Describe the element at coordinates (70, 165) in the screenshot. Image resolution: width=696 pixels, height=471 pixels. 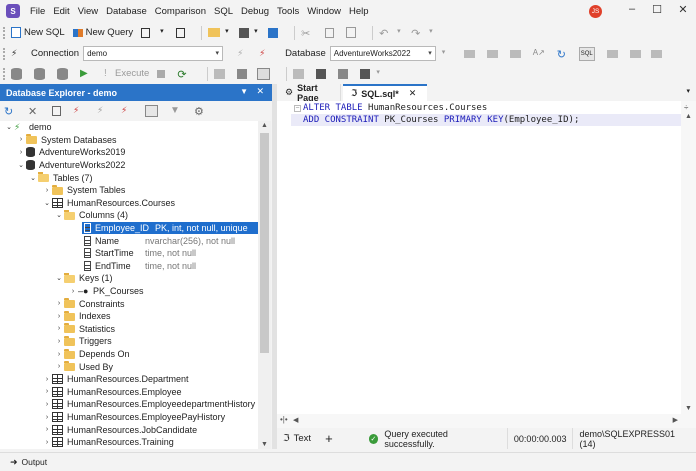
I see `tree-node-adventureworks2022: ⌄ AdventureWorks2022` at that location.